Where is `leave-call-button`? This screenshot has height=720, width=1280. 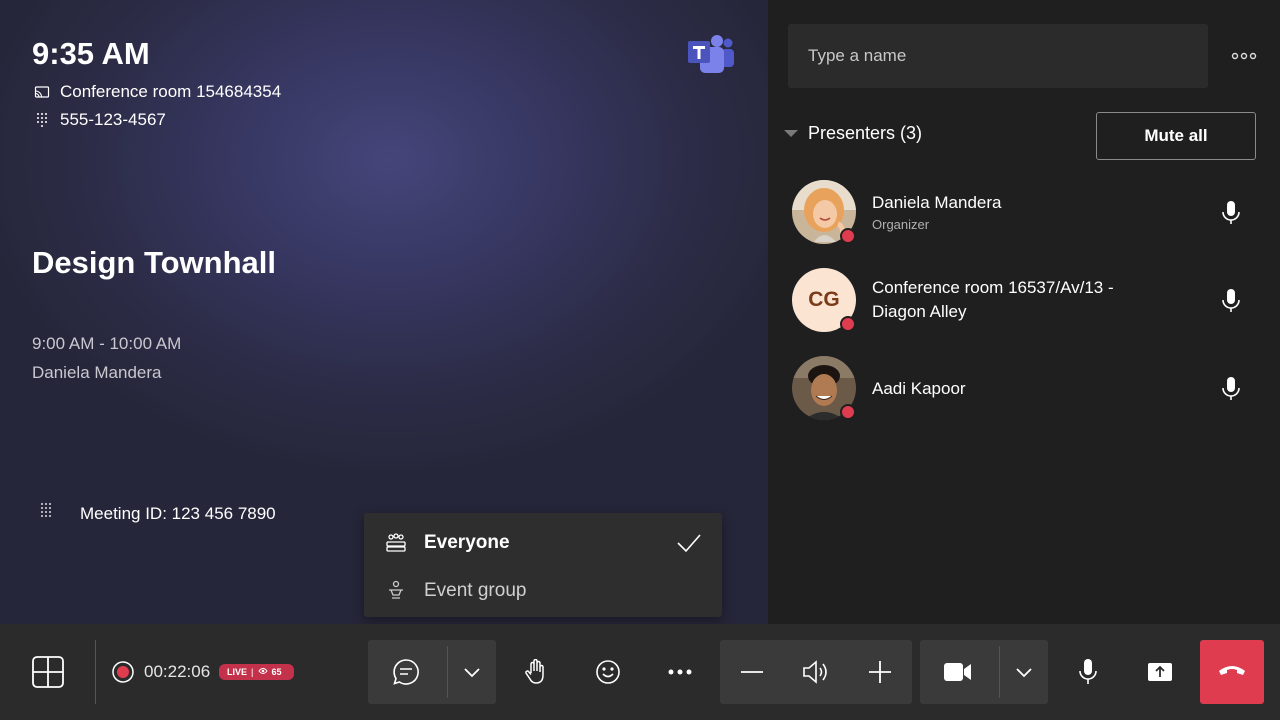 leave-call-button is located at coordinates (1232, 672).